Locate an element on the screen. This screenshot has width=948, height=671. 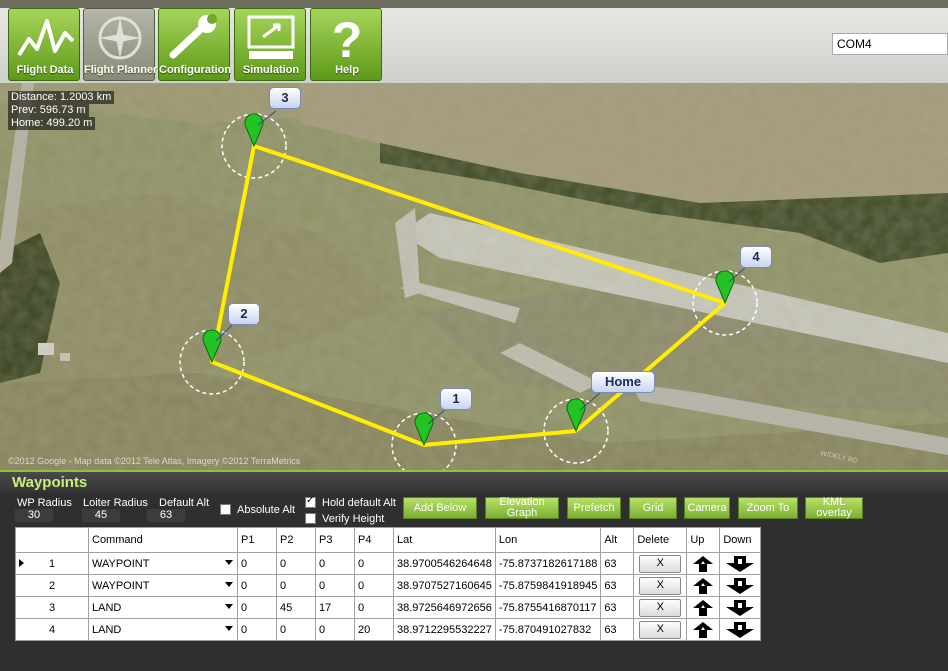
add-below-button: Add Below is located at coordinates (440, 508).